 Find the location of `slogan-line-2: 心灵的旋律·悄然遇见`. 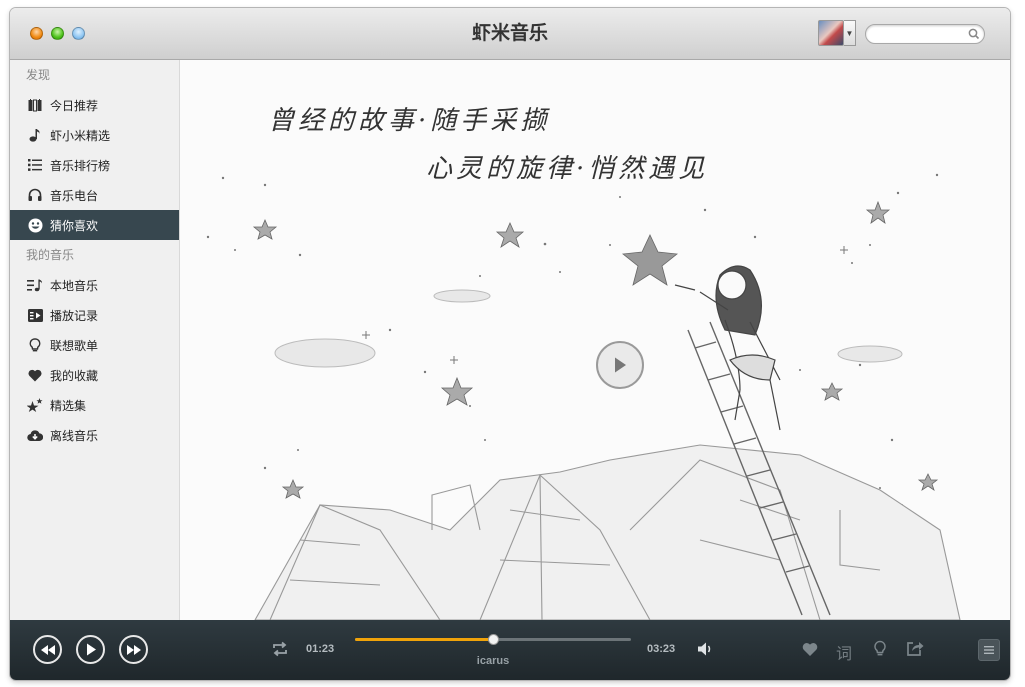

slogan-line-2: 心灵的旋律·悄然遇见 is located at coordinates (567, 169).